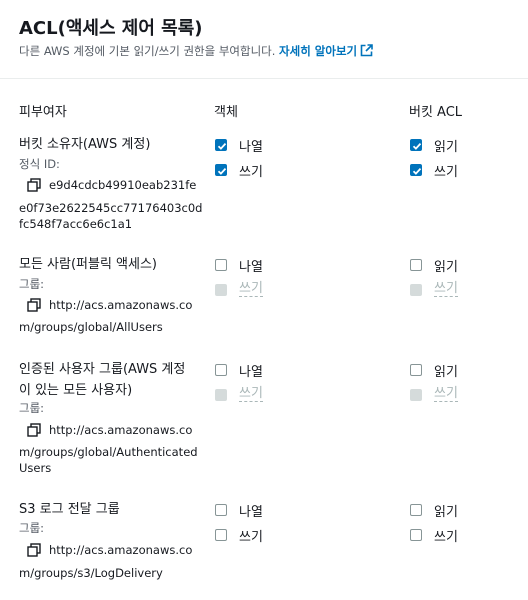 The height and width of the screenshot is (600, 528). What do you see at coordinates (221, 370) in the screenshot?
I see `authenticated-objects-list-checkbox` at bounding box center [221, 370].